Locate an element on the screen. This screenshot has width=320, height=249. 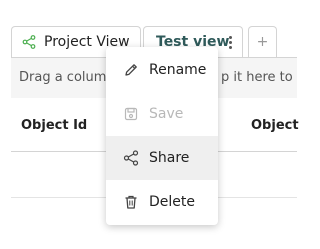
menu-item-delete: Delete is located at coordinates (162, 202).